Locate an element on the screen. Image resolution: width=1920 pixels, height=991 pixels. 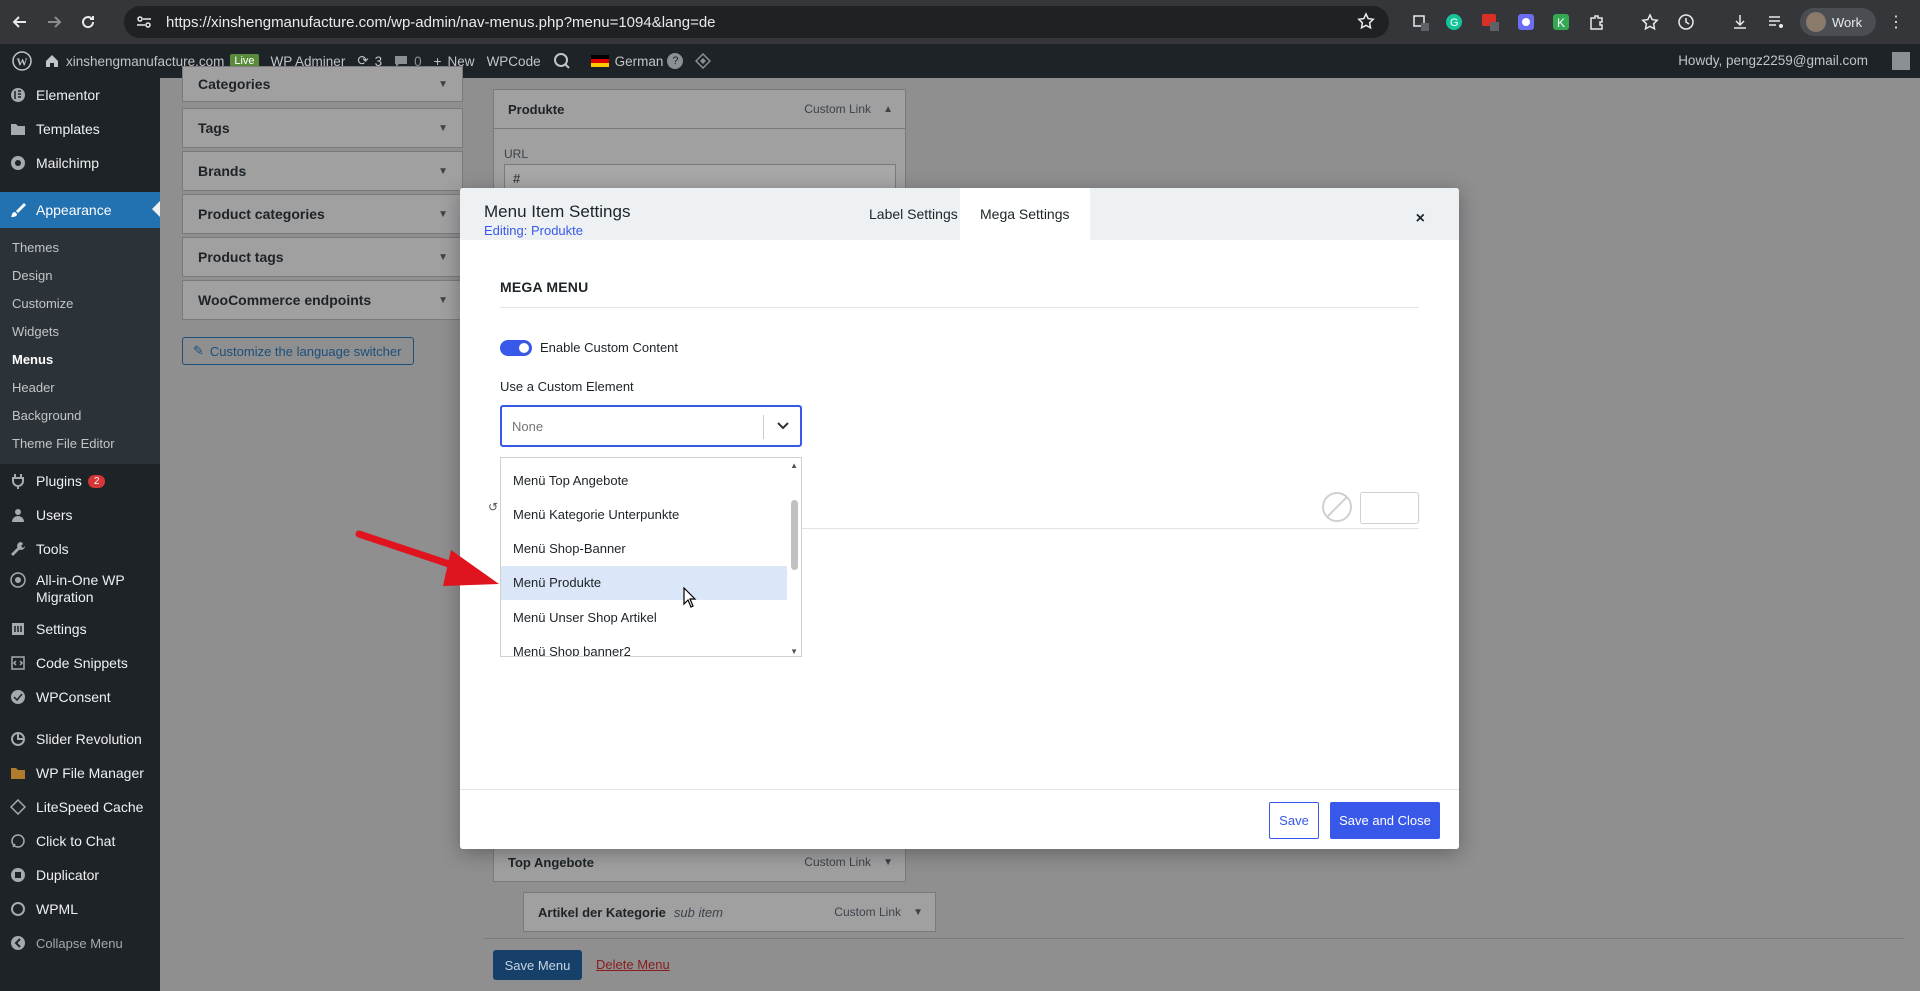
diamond-icon is located at coordinates (703, 61).